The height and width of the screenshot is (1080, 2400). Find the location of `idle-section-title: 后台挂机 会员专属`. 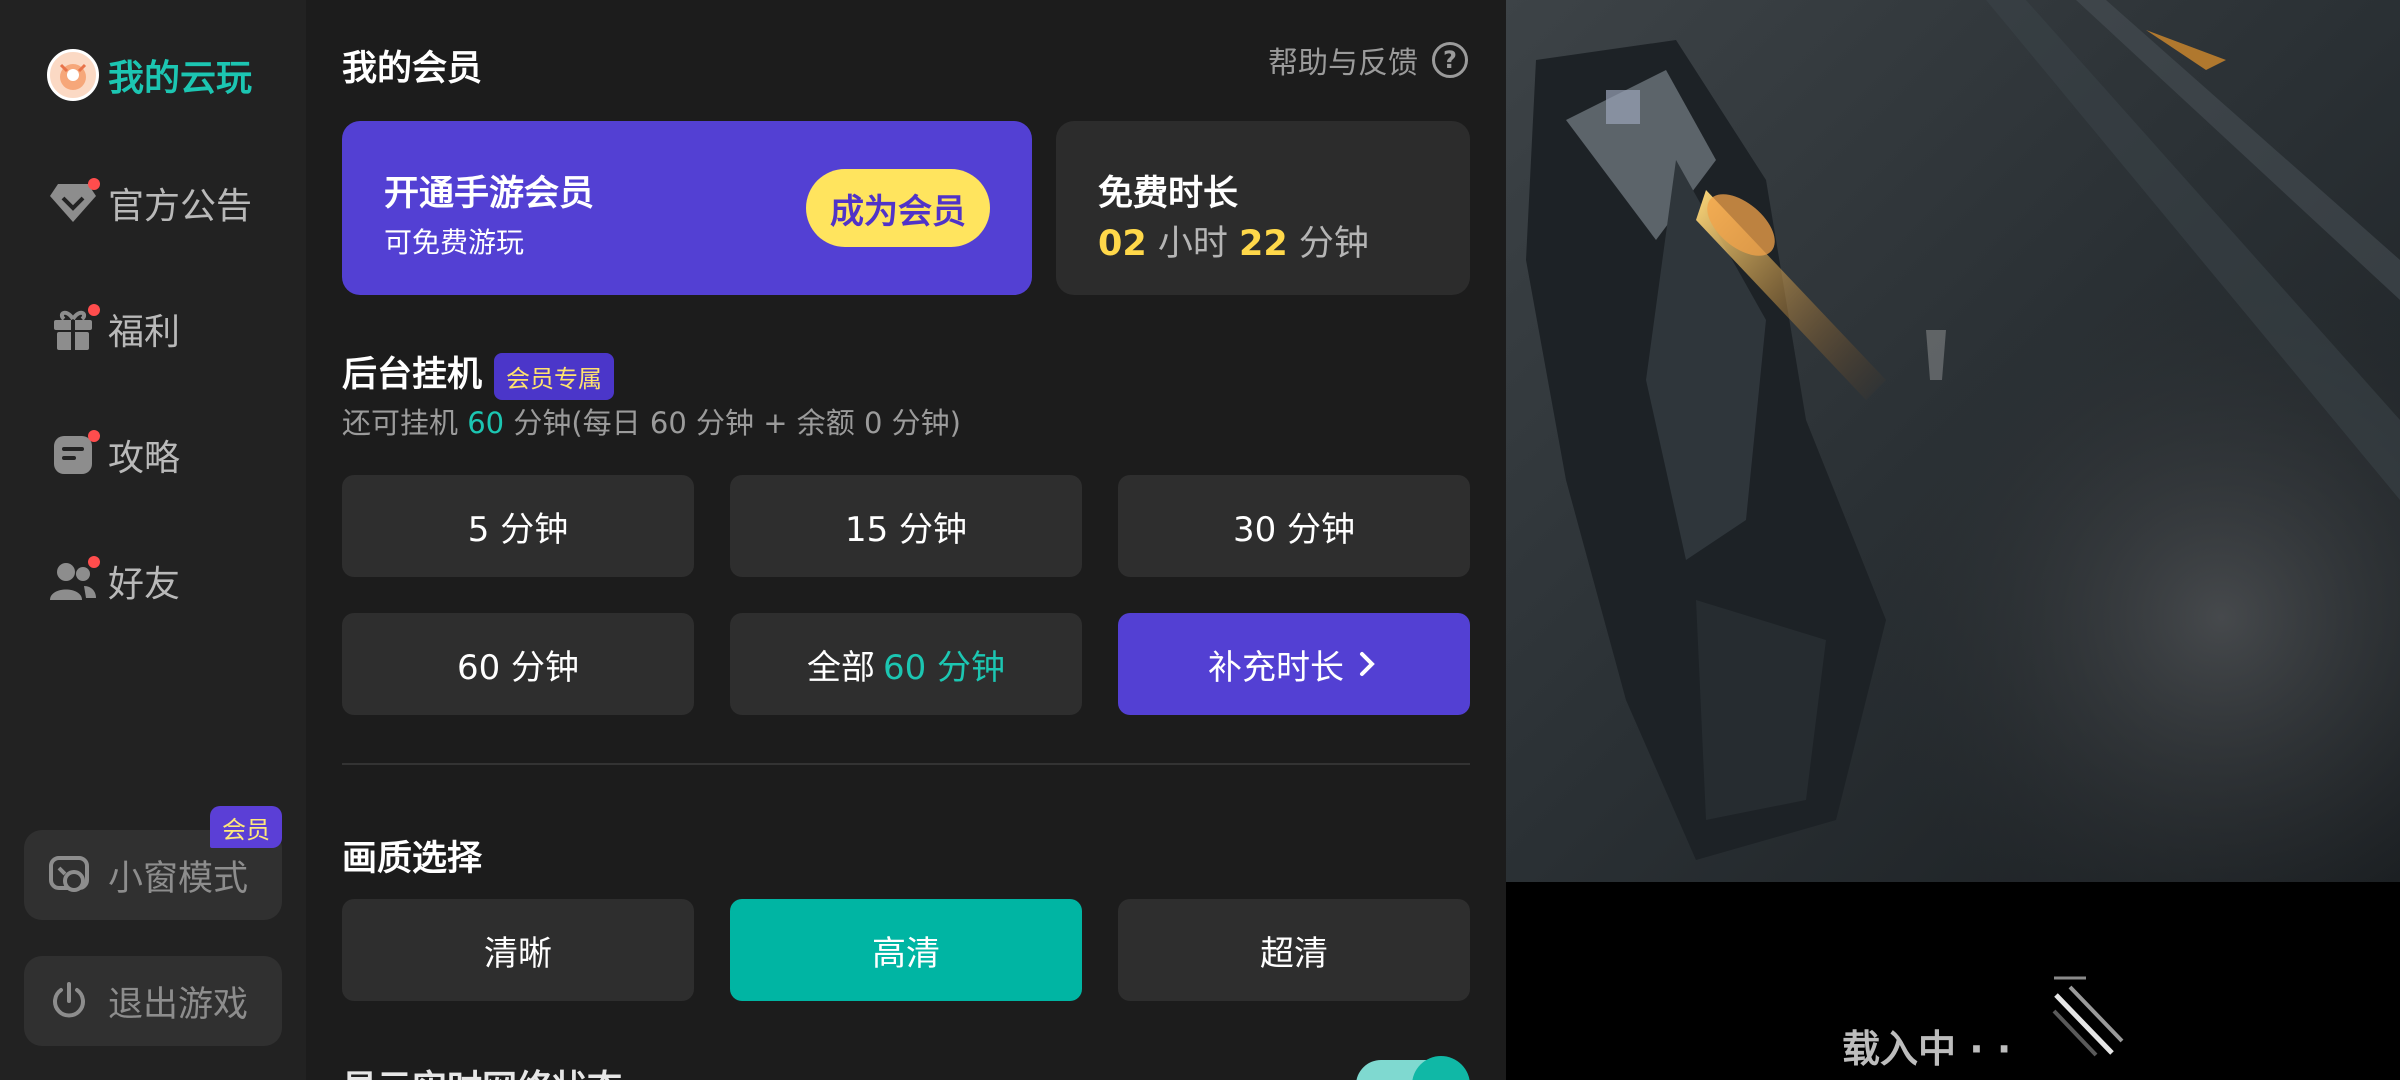

idle-section-title: 后台挂机 会员专属 is located at coordinates (478, 373).